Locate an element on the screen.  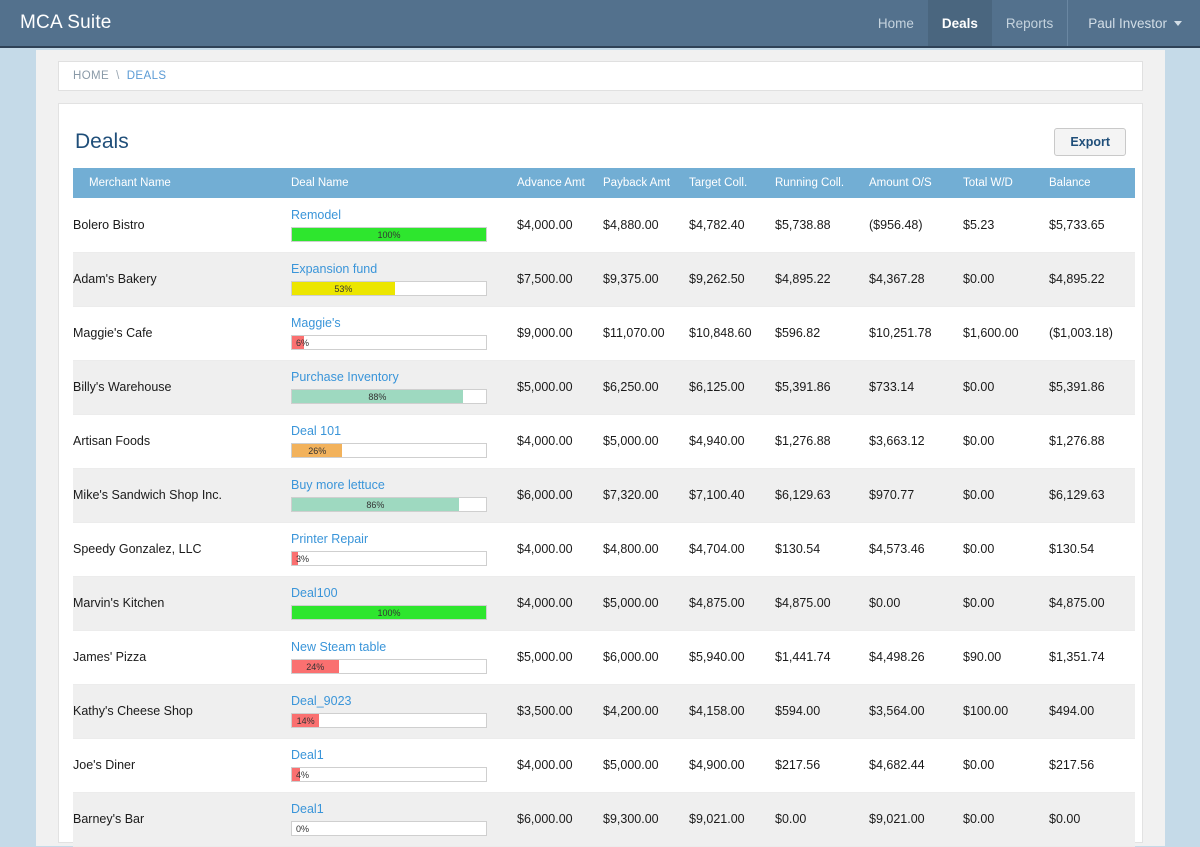
deal-name-link: New Steam table is located at coordinates (404, 647).